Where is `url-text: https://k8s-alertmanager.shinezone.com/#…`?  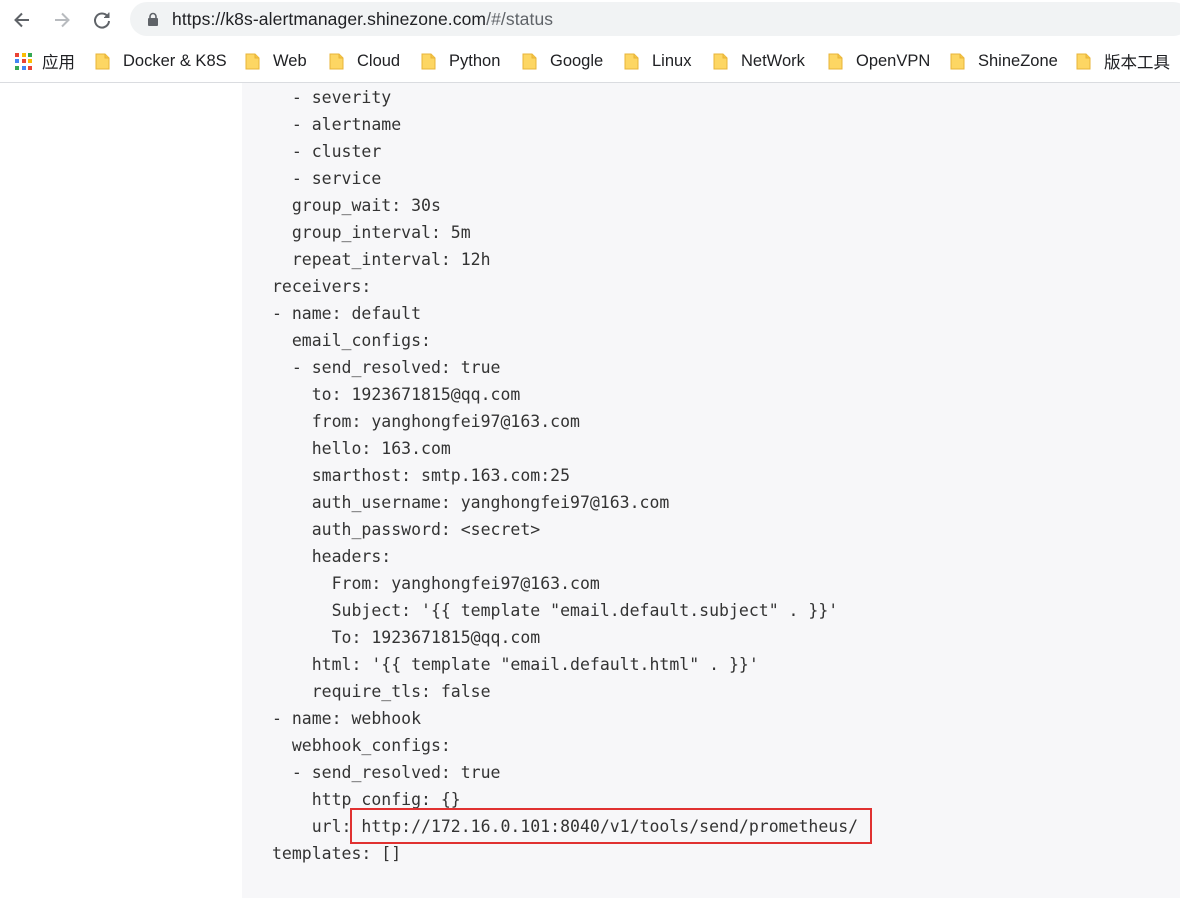 url-text: https://k8s-alertmanager.shinezone.com/#… is located at coordinates (362, 19).